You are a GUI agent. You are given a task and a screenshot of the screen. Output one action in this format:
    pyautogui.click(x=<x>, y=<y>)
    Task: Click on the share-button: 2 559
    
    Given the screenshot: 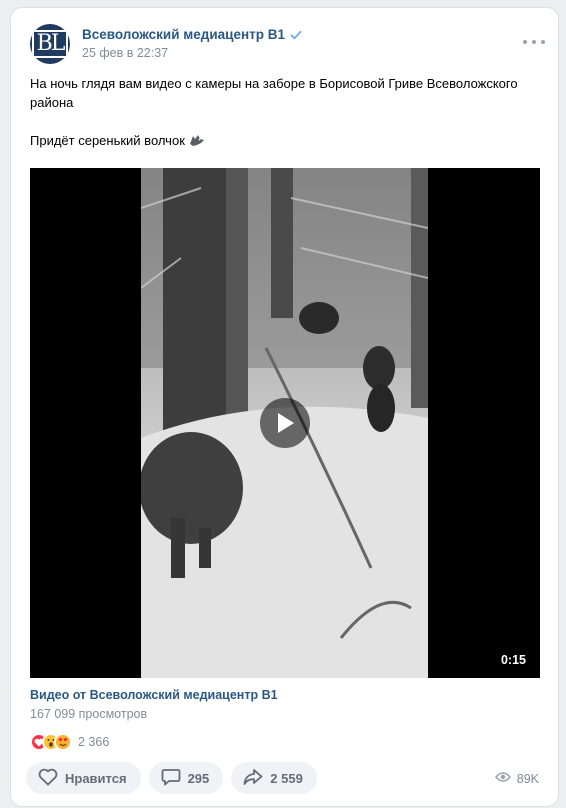 What is the action you would take?
    pyautogui.click(x=274, y=778)
    